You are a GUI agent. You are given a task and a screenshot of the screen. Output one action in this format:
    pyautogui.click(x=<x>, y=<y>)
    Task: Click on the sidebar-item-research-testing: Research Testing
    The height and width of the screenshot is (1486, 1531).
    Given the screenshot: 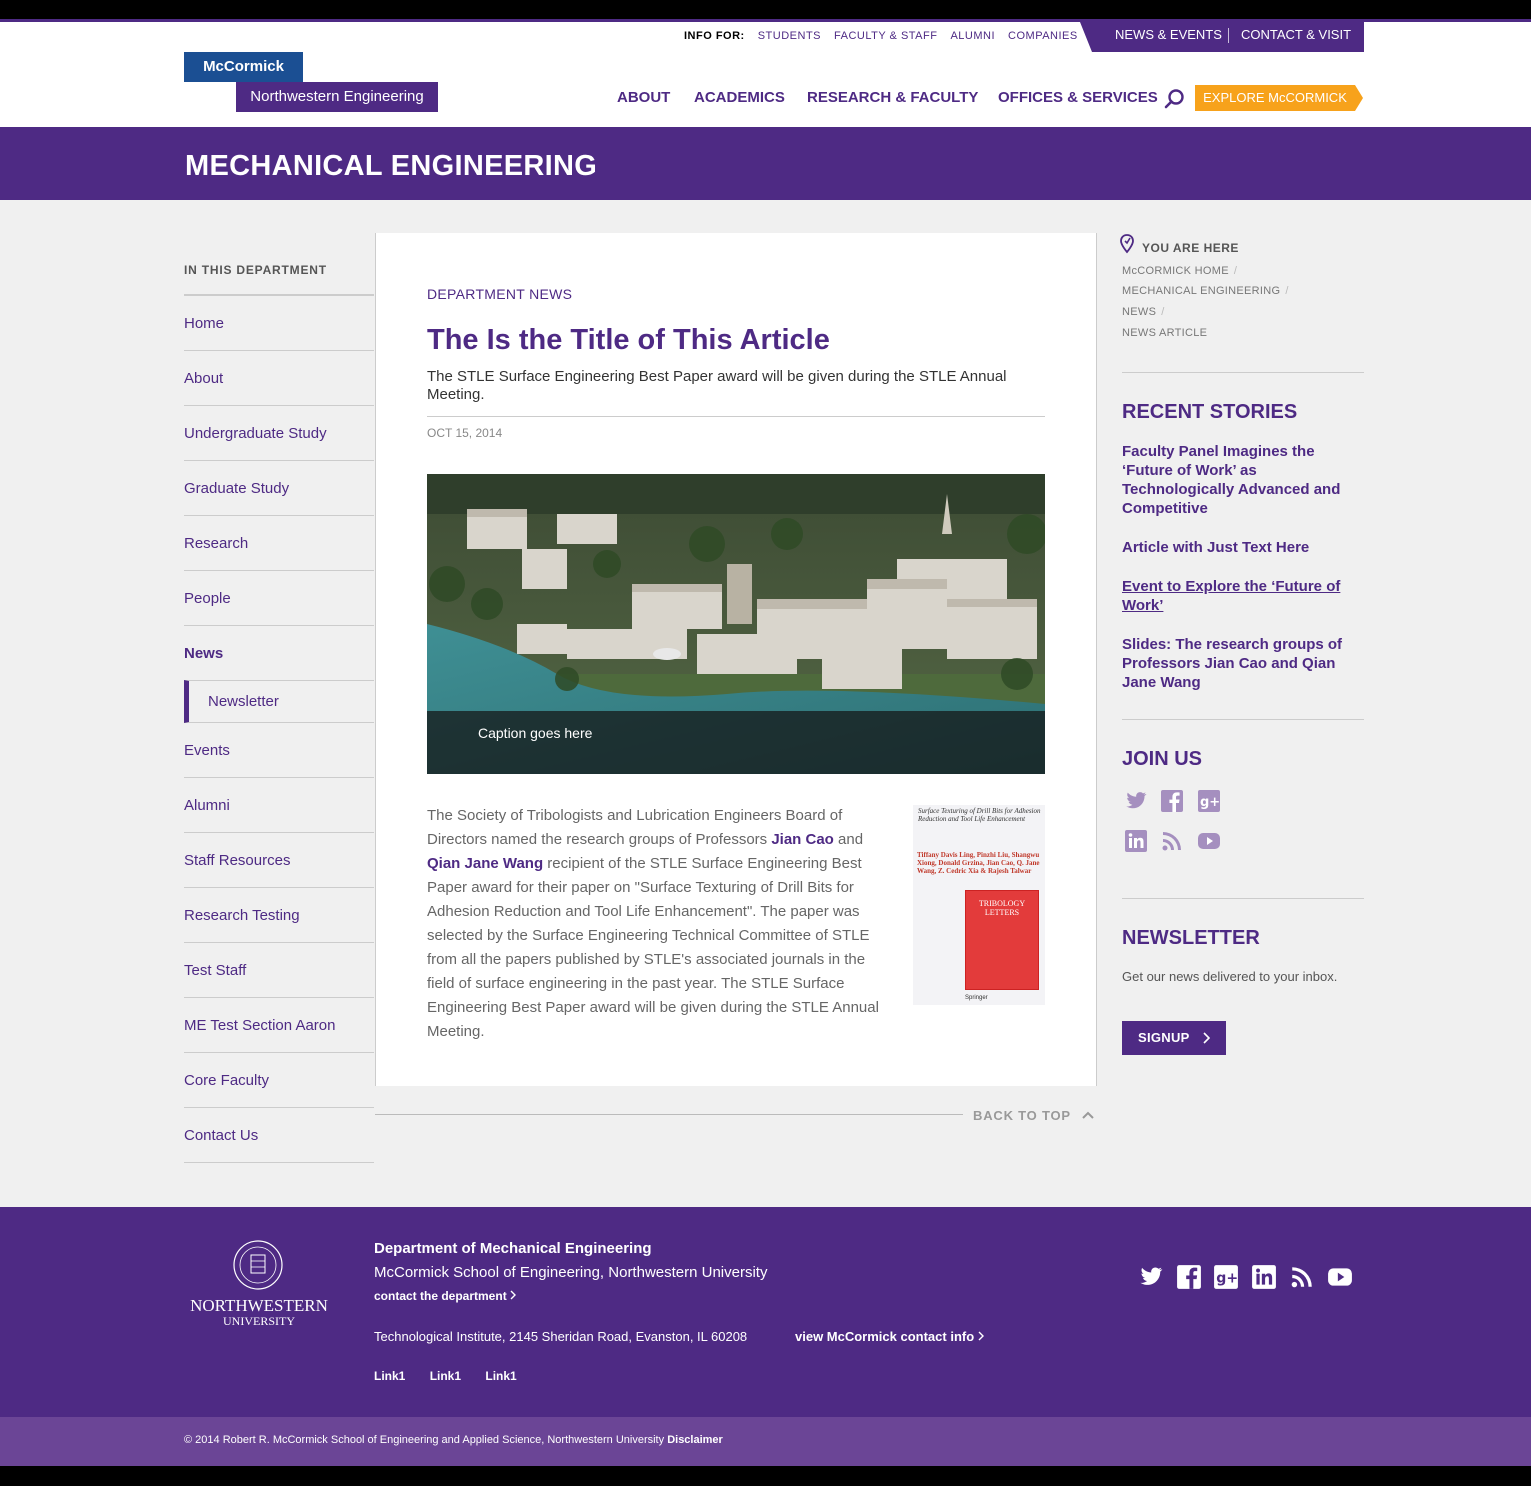 What is the action you would take?
    pyautogui.click(x=279, y=915)
    